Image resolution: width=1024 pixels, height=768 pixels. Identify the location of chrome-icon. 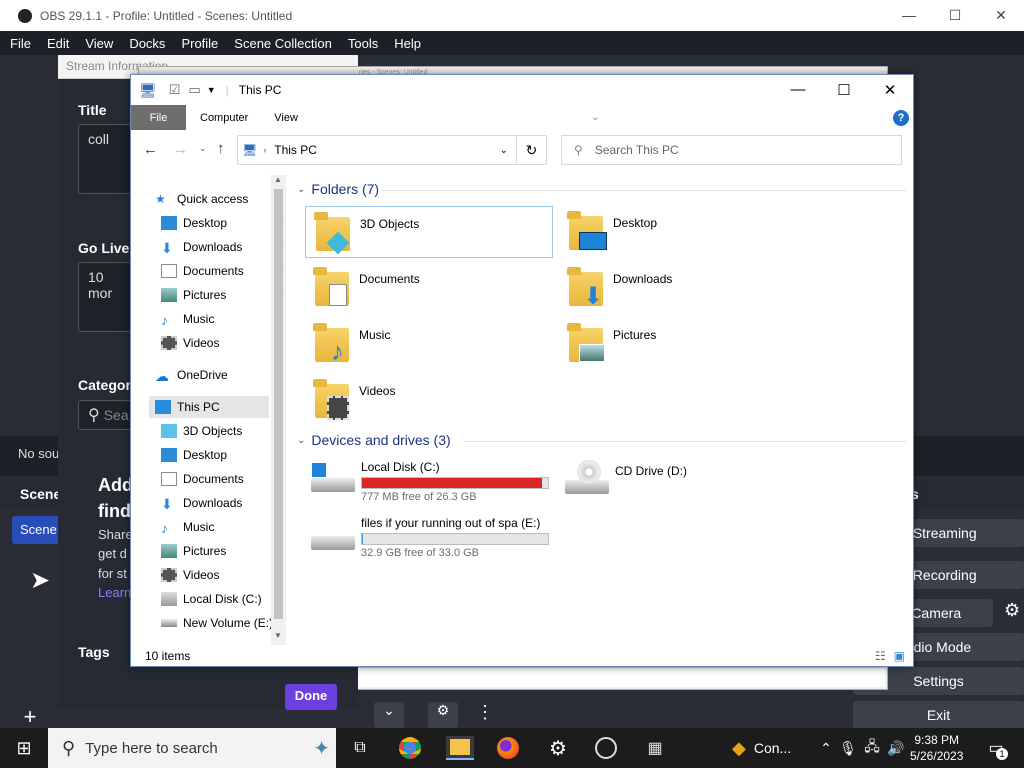
(410, 748).